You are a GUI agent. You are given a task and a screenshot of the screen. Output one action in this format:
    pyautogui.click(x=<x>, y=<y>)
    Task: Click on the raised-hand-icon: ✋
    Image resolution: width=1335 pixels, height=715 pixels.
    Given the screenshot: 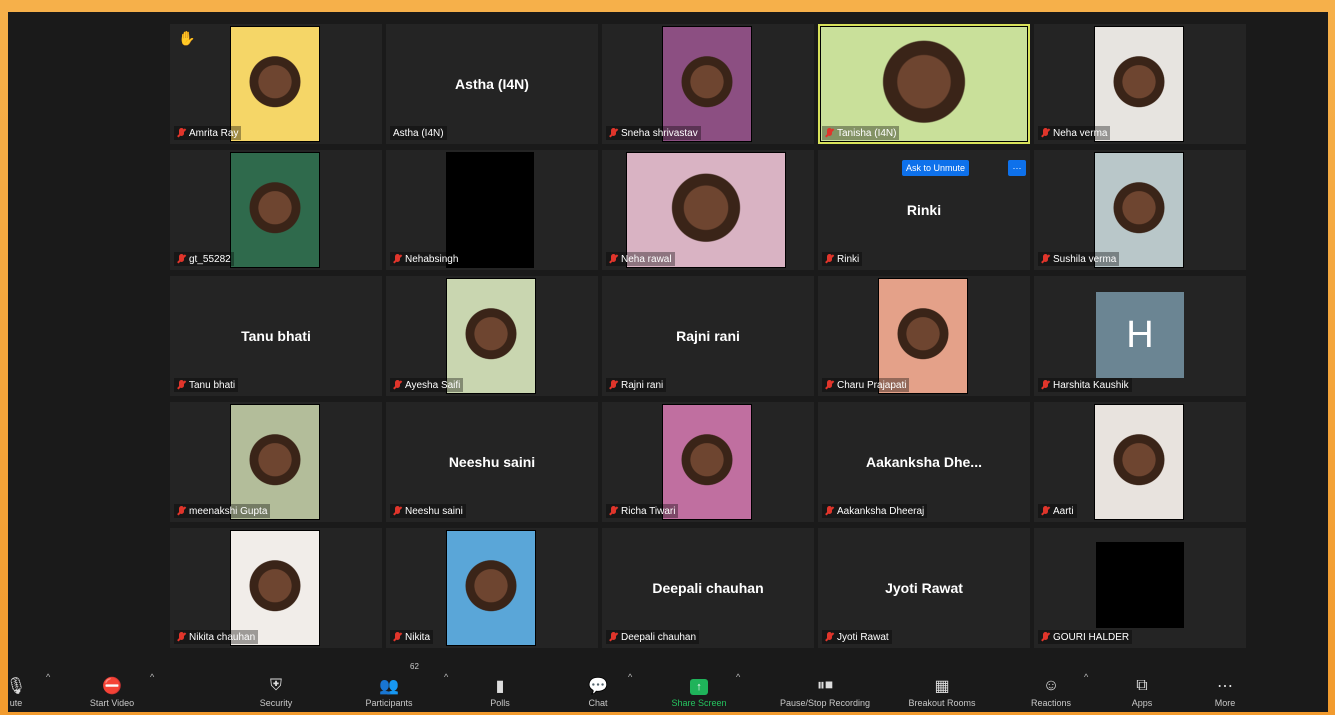 What is the action you would take?
    pyautogui.click(x=187, y=38)
    